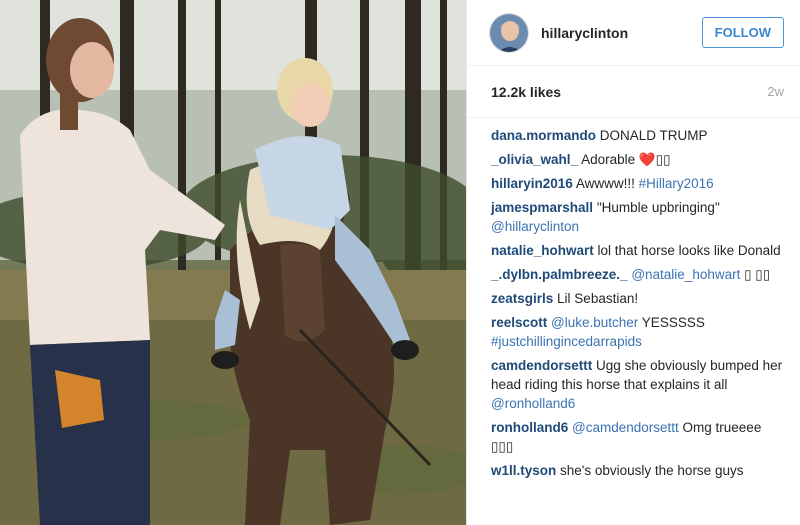 The image size is (800, 525). I want to click on comment-mention-link: @luke.butcher, so click(594, 322).